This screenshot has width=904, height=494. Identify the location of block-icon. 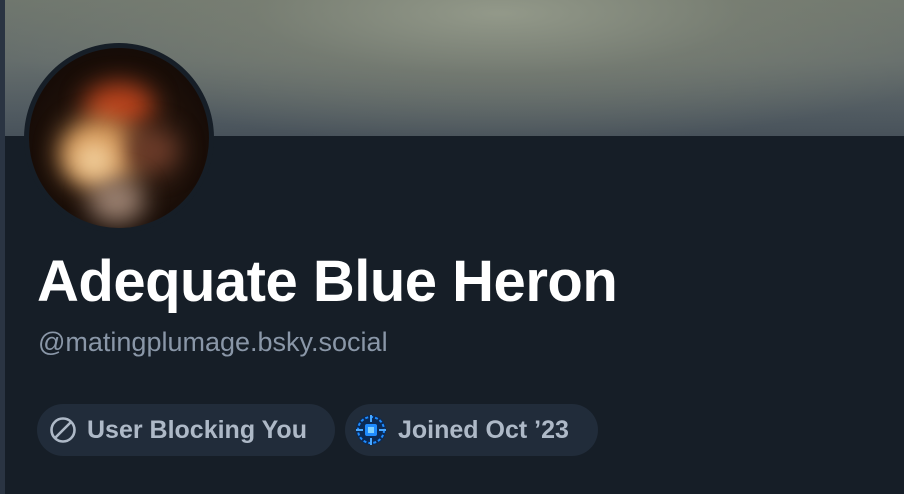
(63, 430).